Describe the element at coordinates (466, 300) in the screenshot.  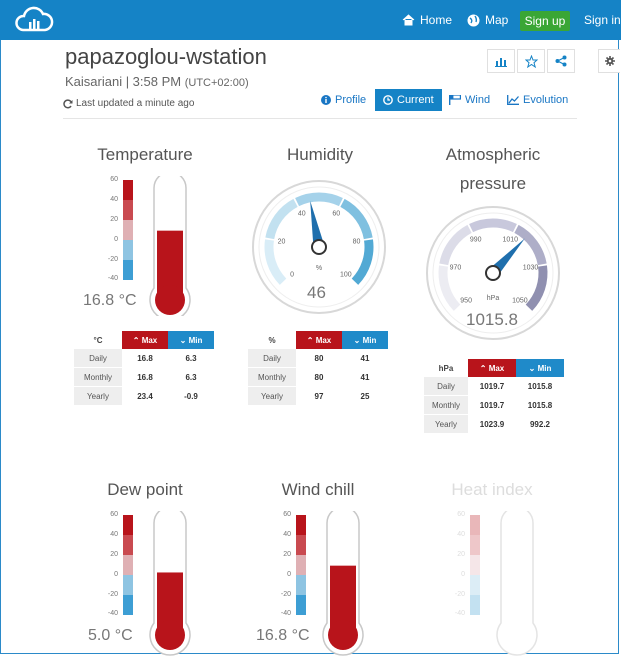
I see `gauge-tick-label: 950` at that location.